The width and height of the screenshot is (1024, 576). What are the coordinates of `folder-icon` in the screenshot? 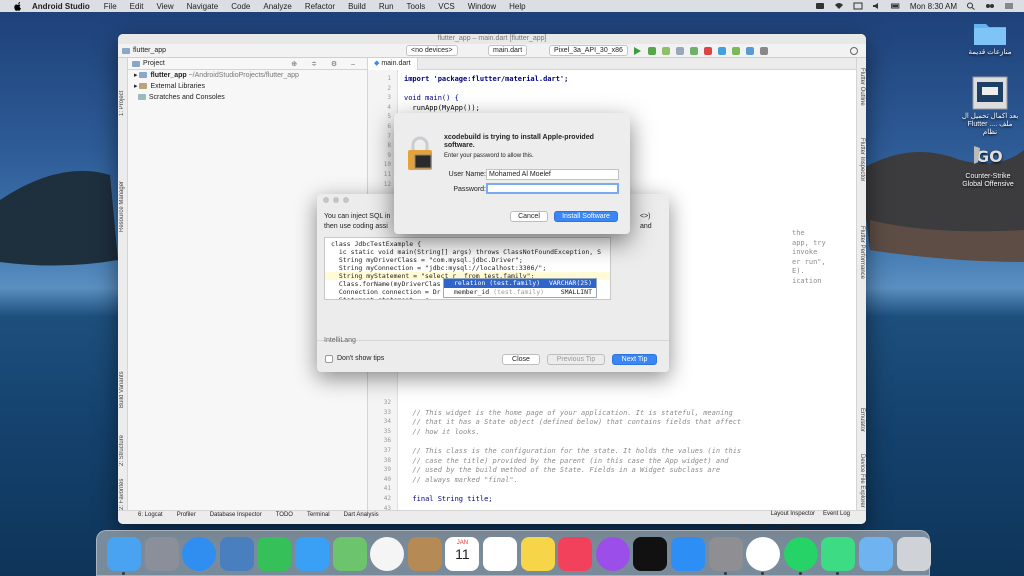 It's located at (143, 75).